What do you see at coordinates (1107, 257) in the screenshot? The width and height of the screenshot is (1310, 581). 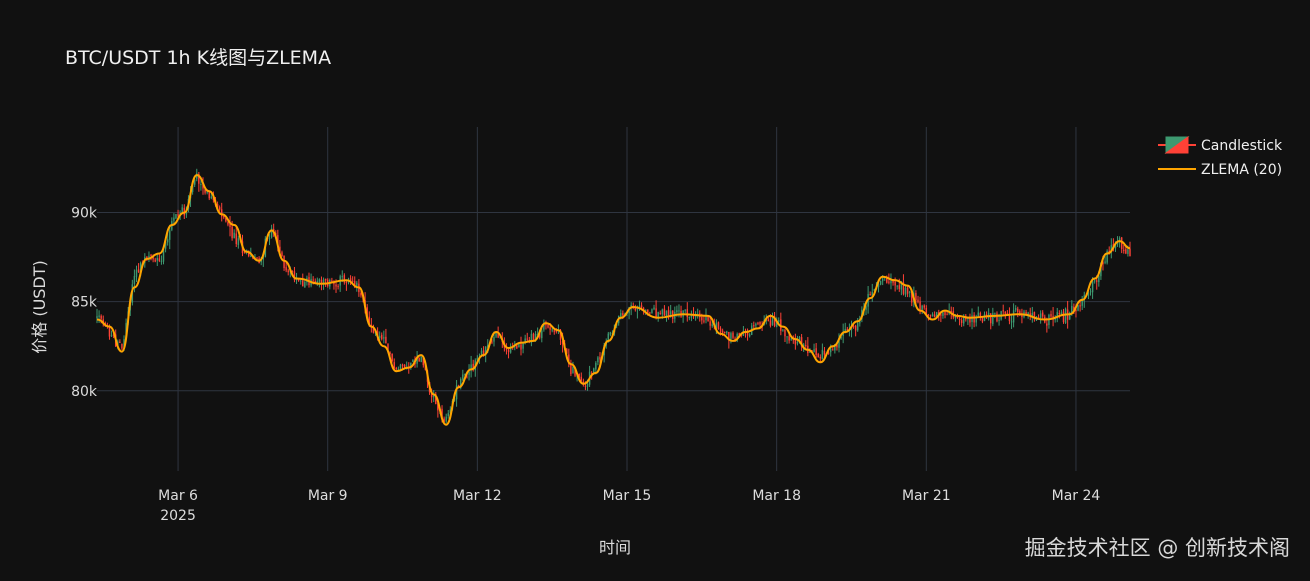 I see `candle-increasing` at bounding box center [1107, 257].